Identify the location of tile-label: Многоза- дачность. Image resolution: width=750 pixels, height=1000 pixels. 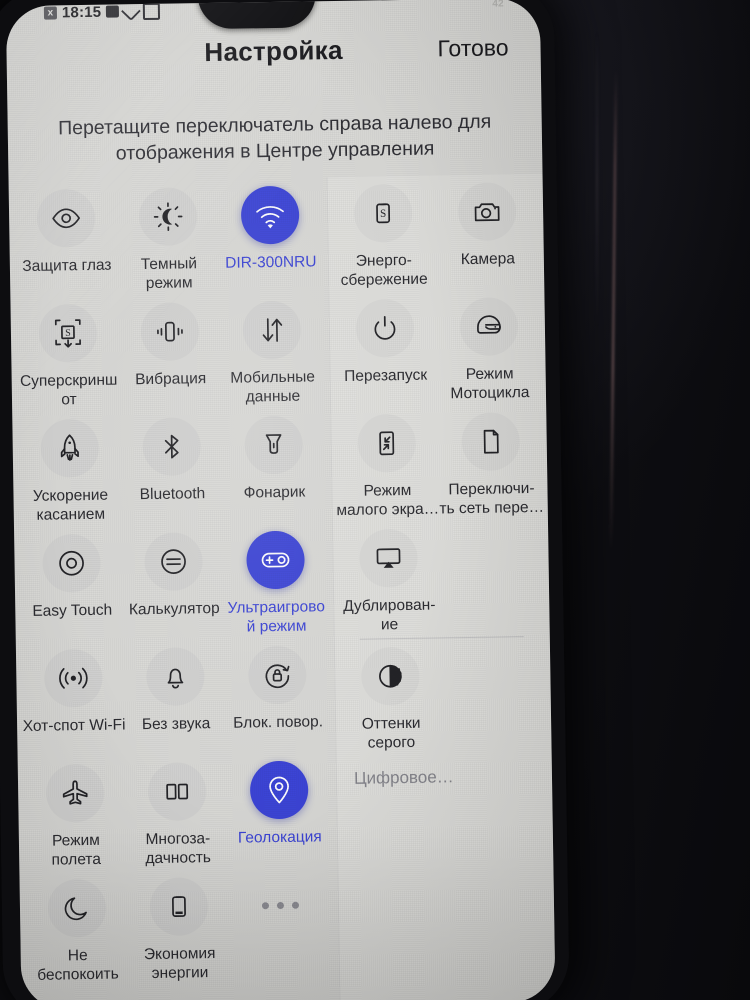
(178, 849).